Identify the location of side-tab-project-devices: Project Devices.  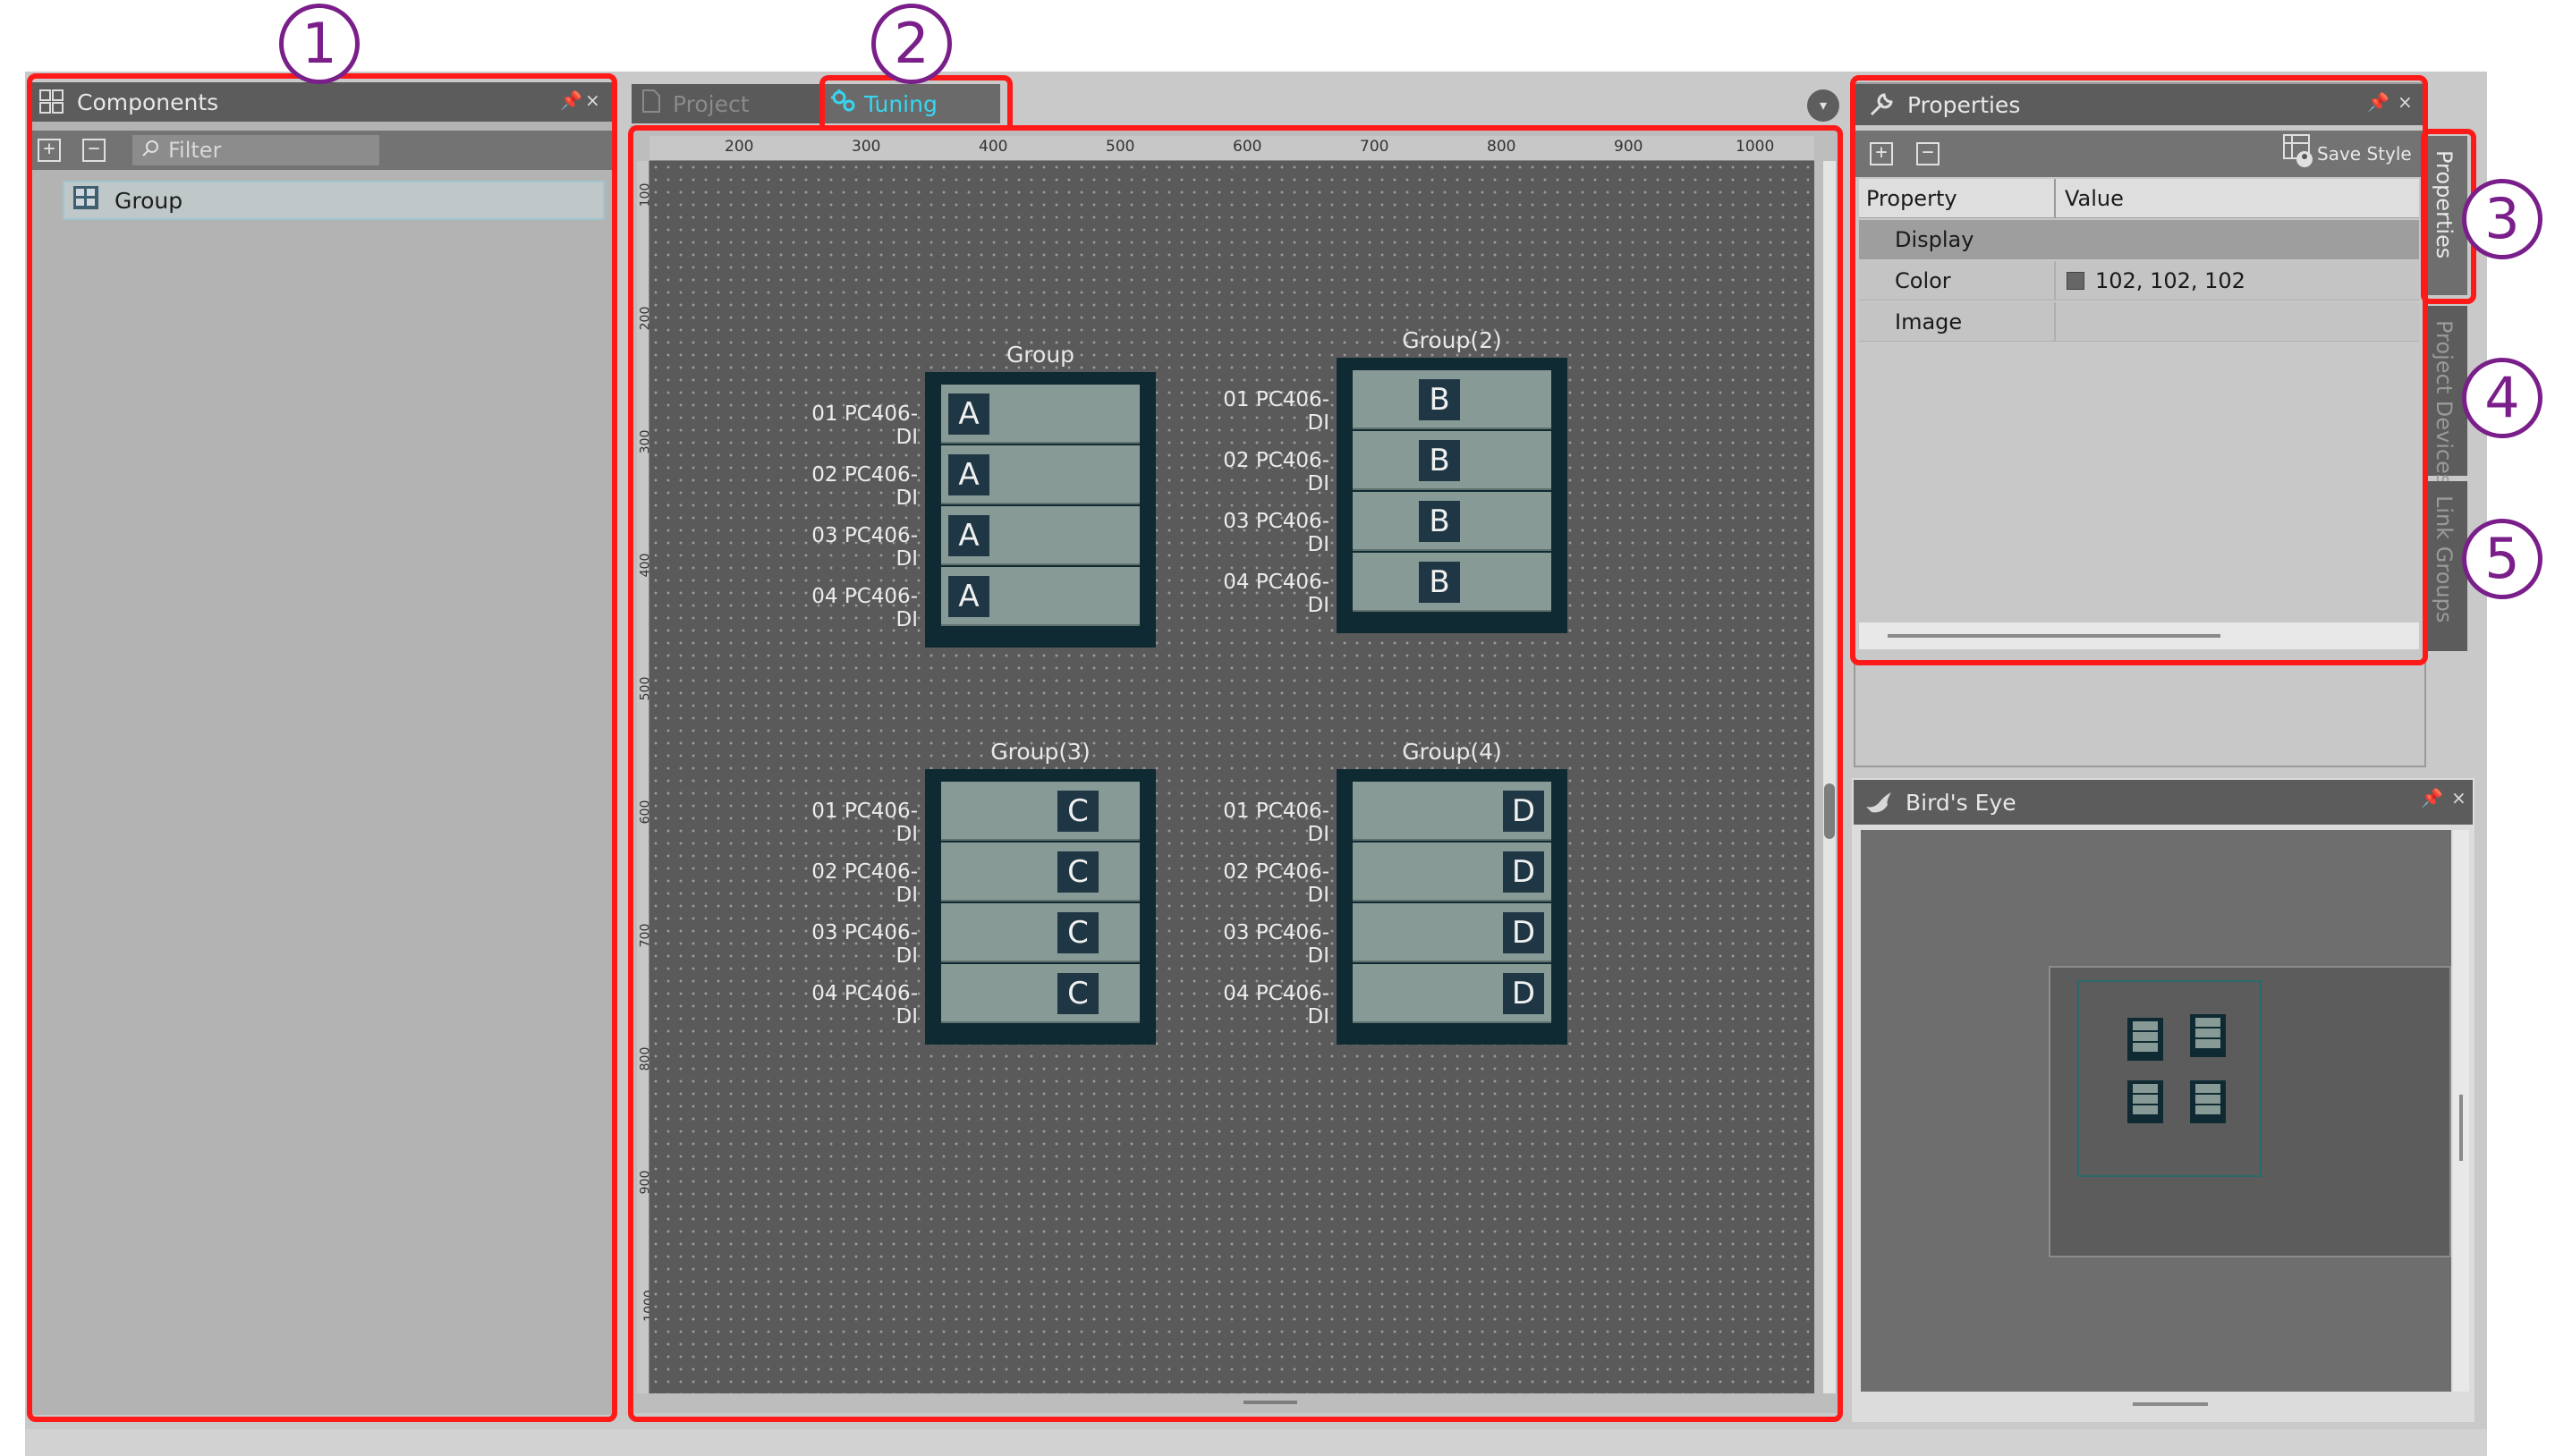
(2446, 395).